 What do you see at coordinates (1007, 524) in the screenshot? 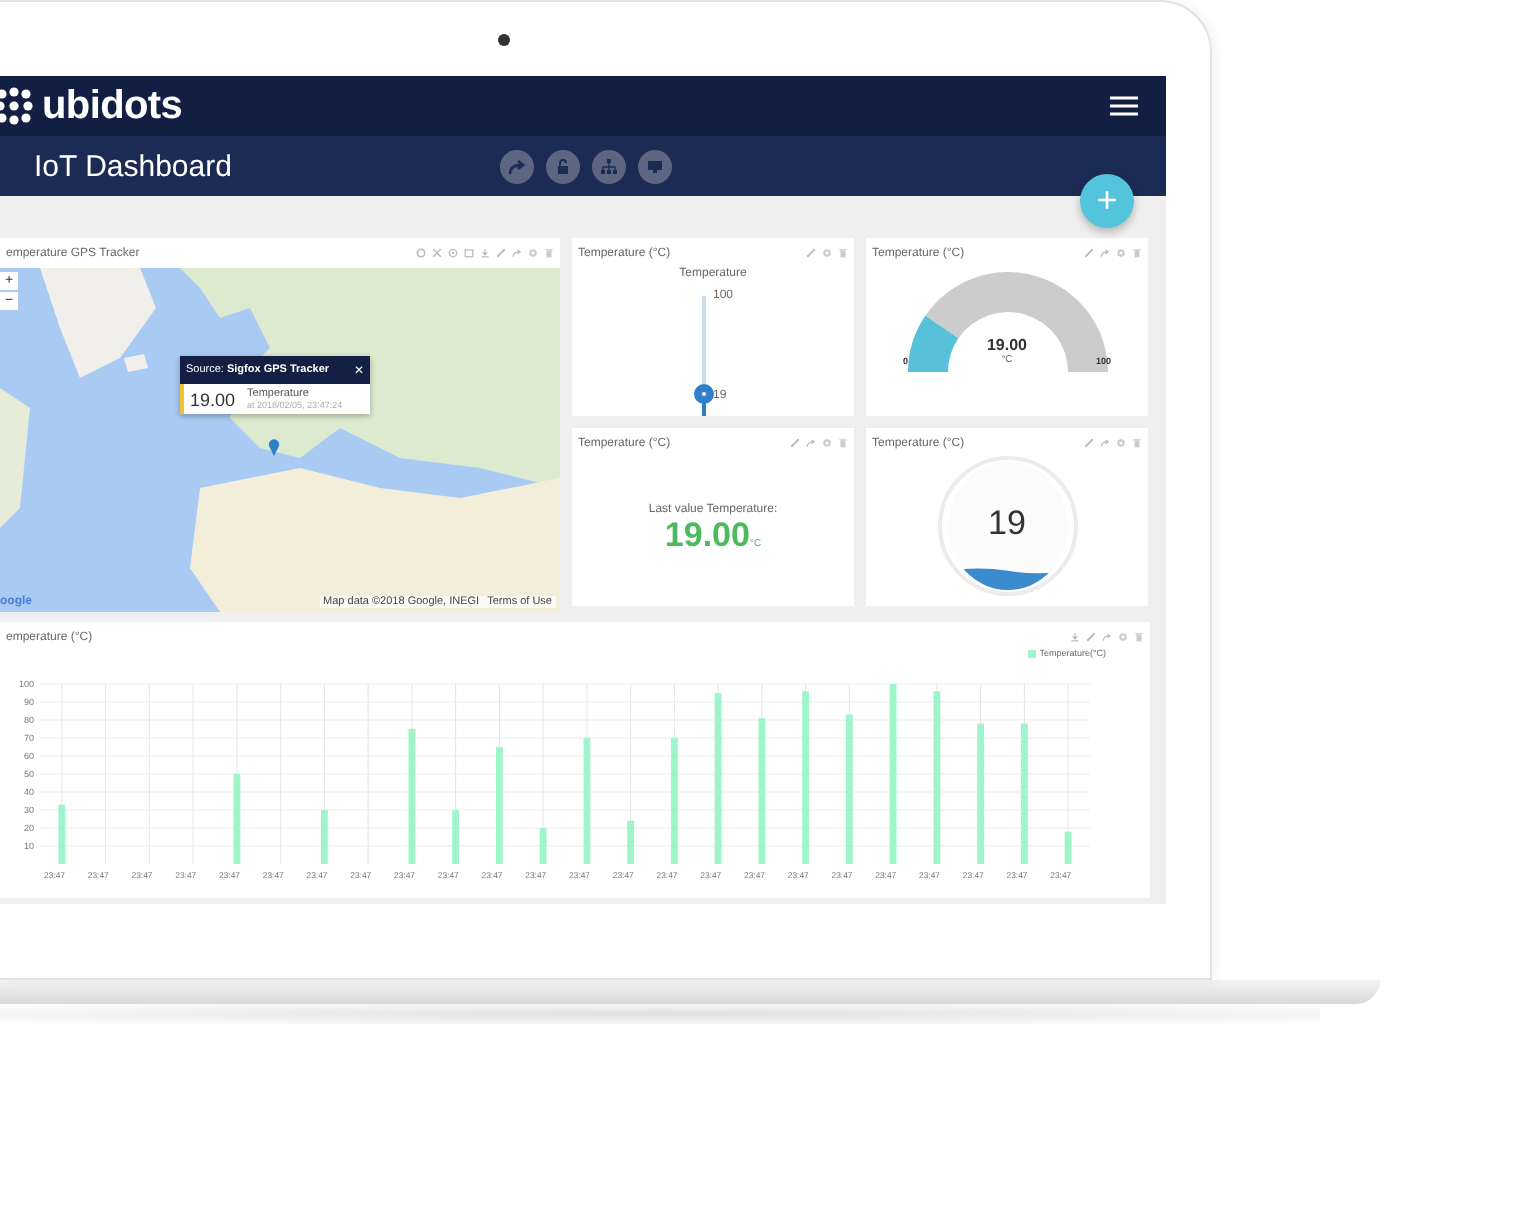
I see `tank-value: 19` at bounding box center [1007, 524].